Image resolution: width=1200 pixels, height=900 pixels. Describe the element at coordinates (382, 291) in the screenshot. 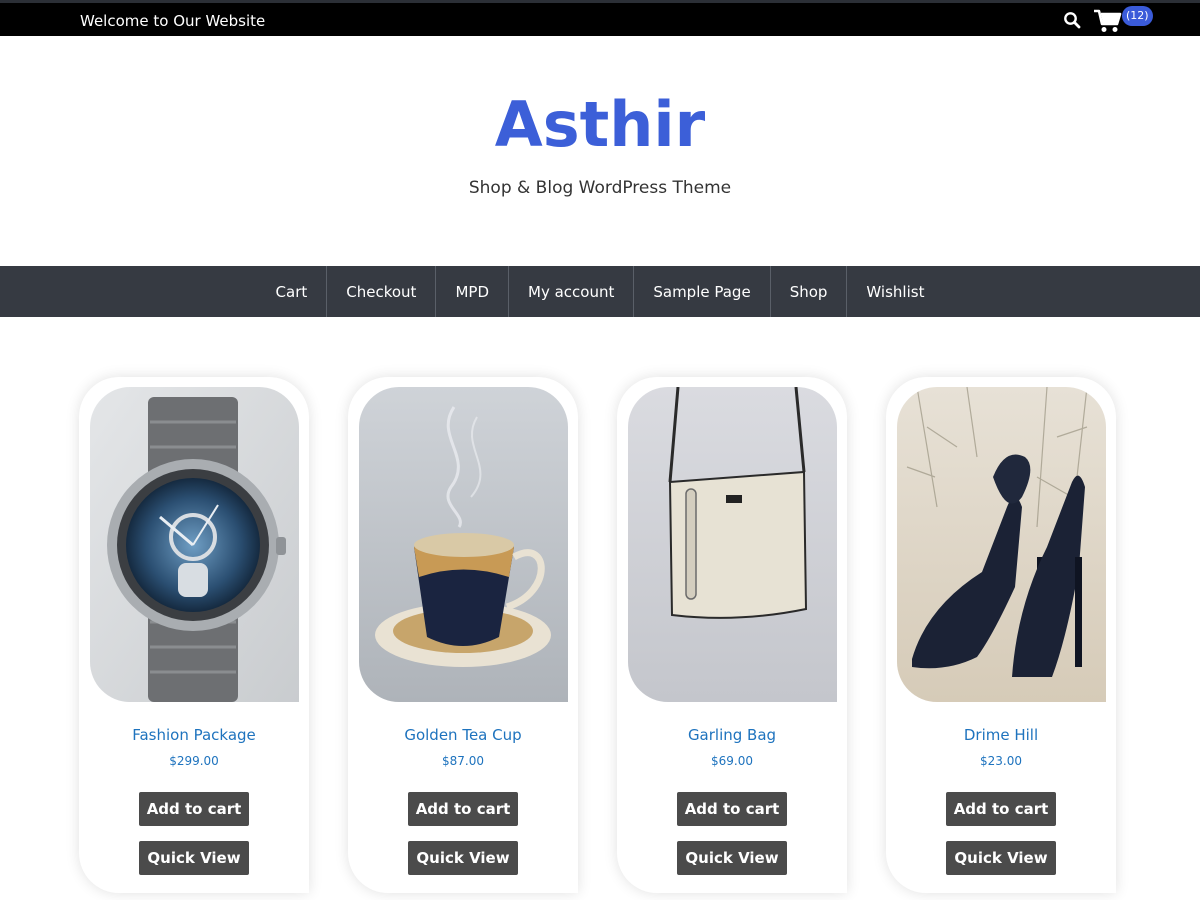

I see `nav-item-checkout: Checkout` at that location.